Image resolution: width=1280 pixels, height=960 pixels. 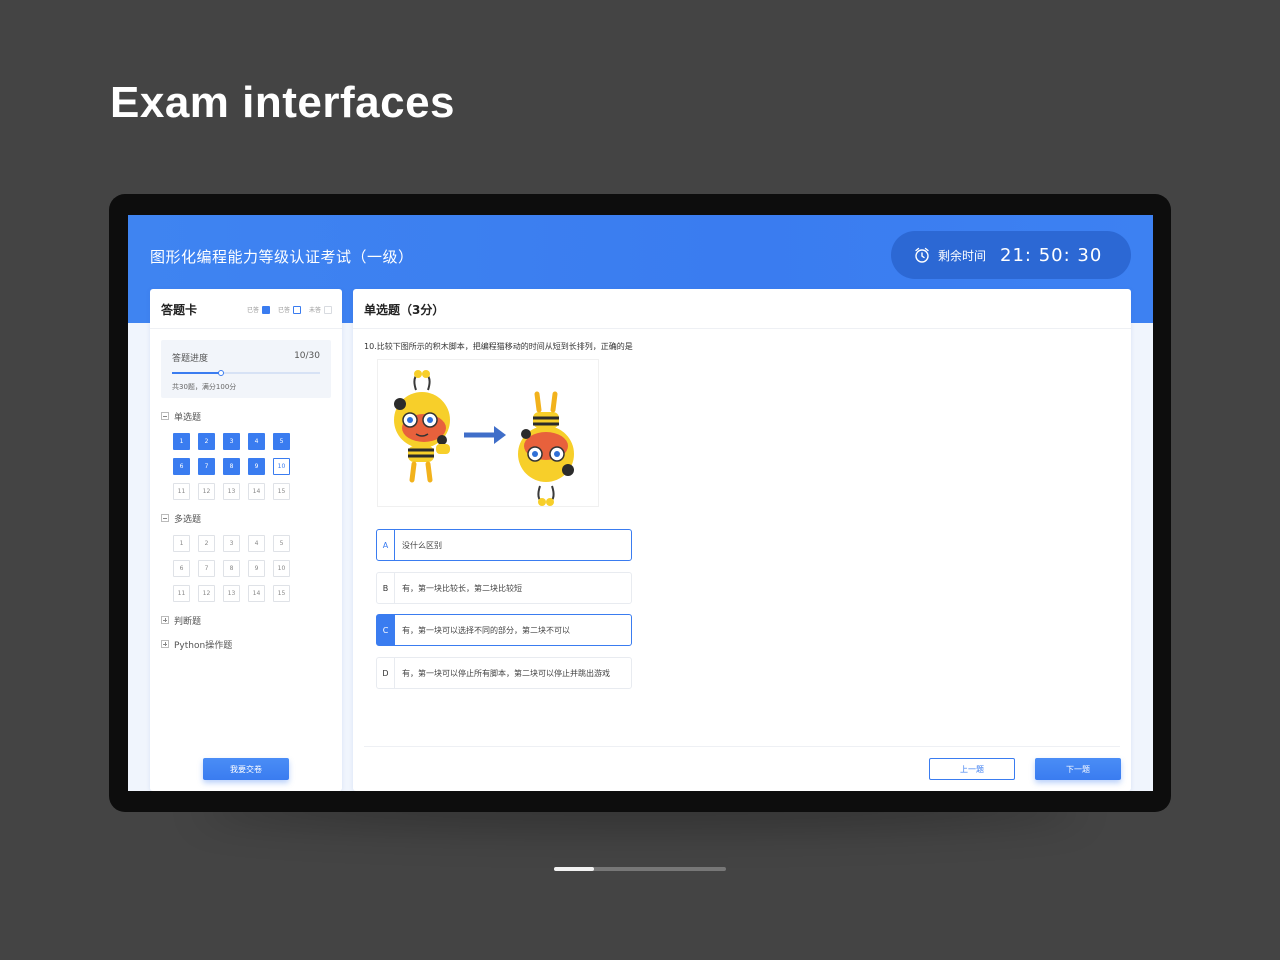 I want to click on option-d: D 有，第一块可以停止所有脚本，第二块可以停止并跳出游戏, so click(x=504, y=673).